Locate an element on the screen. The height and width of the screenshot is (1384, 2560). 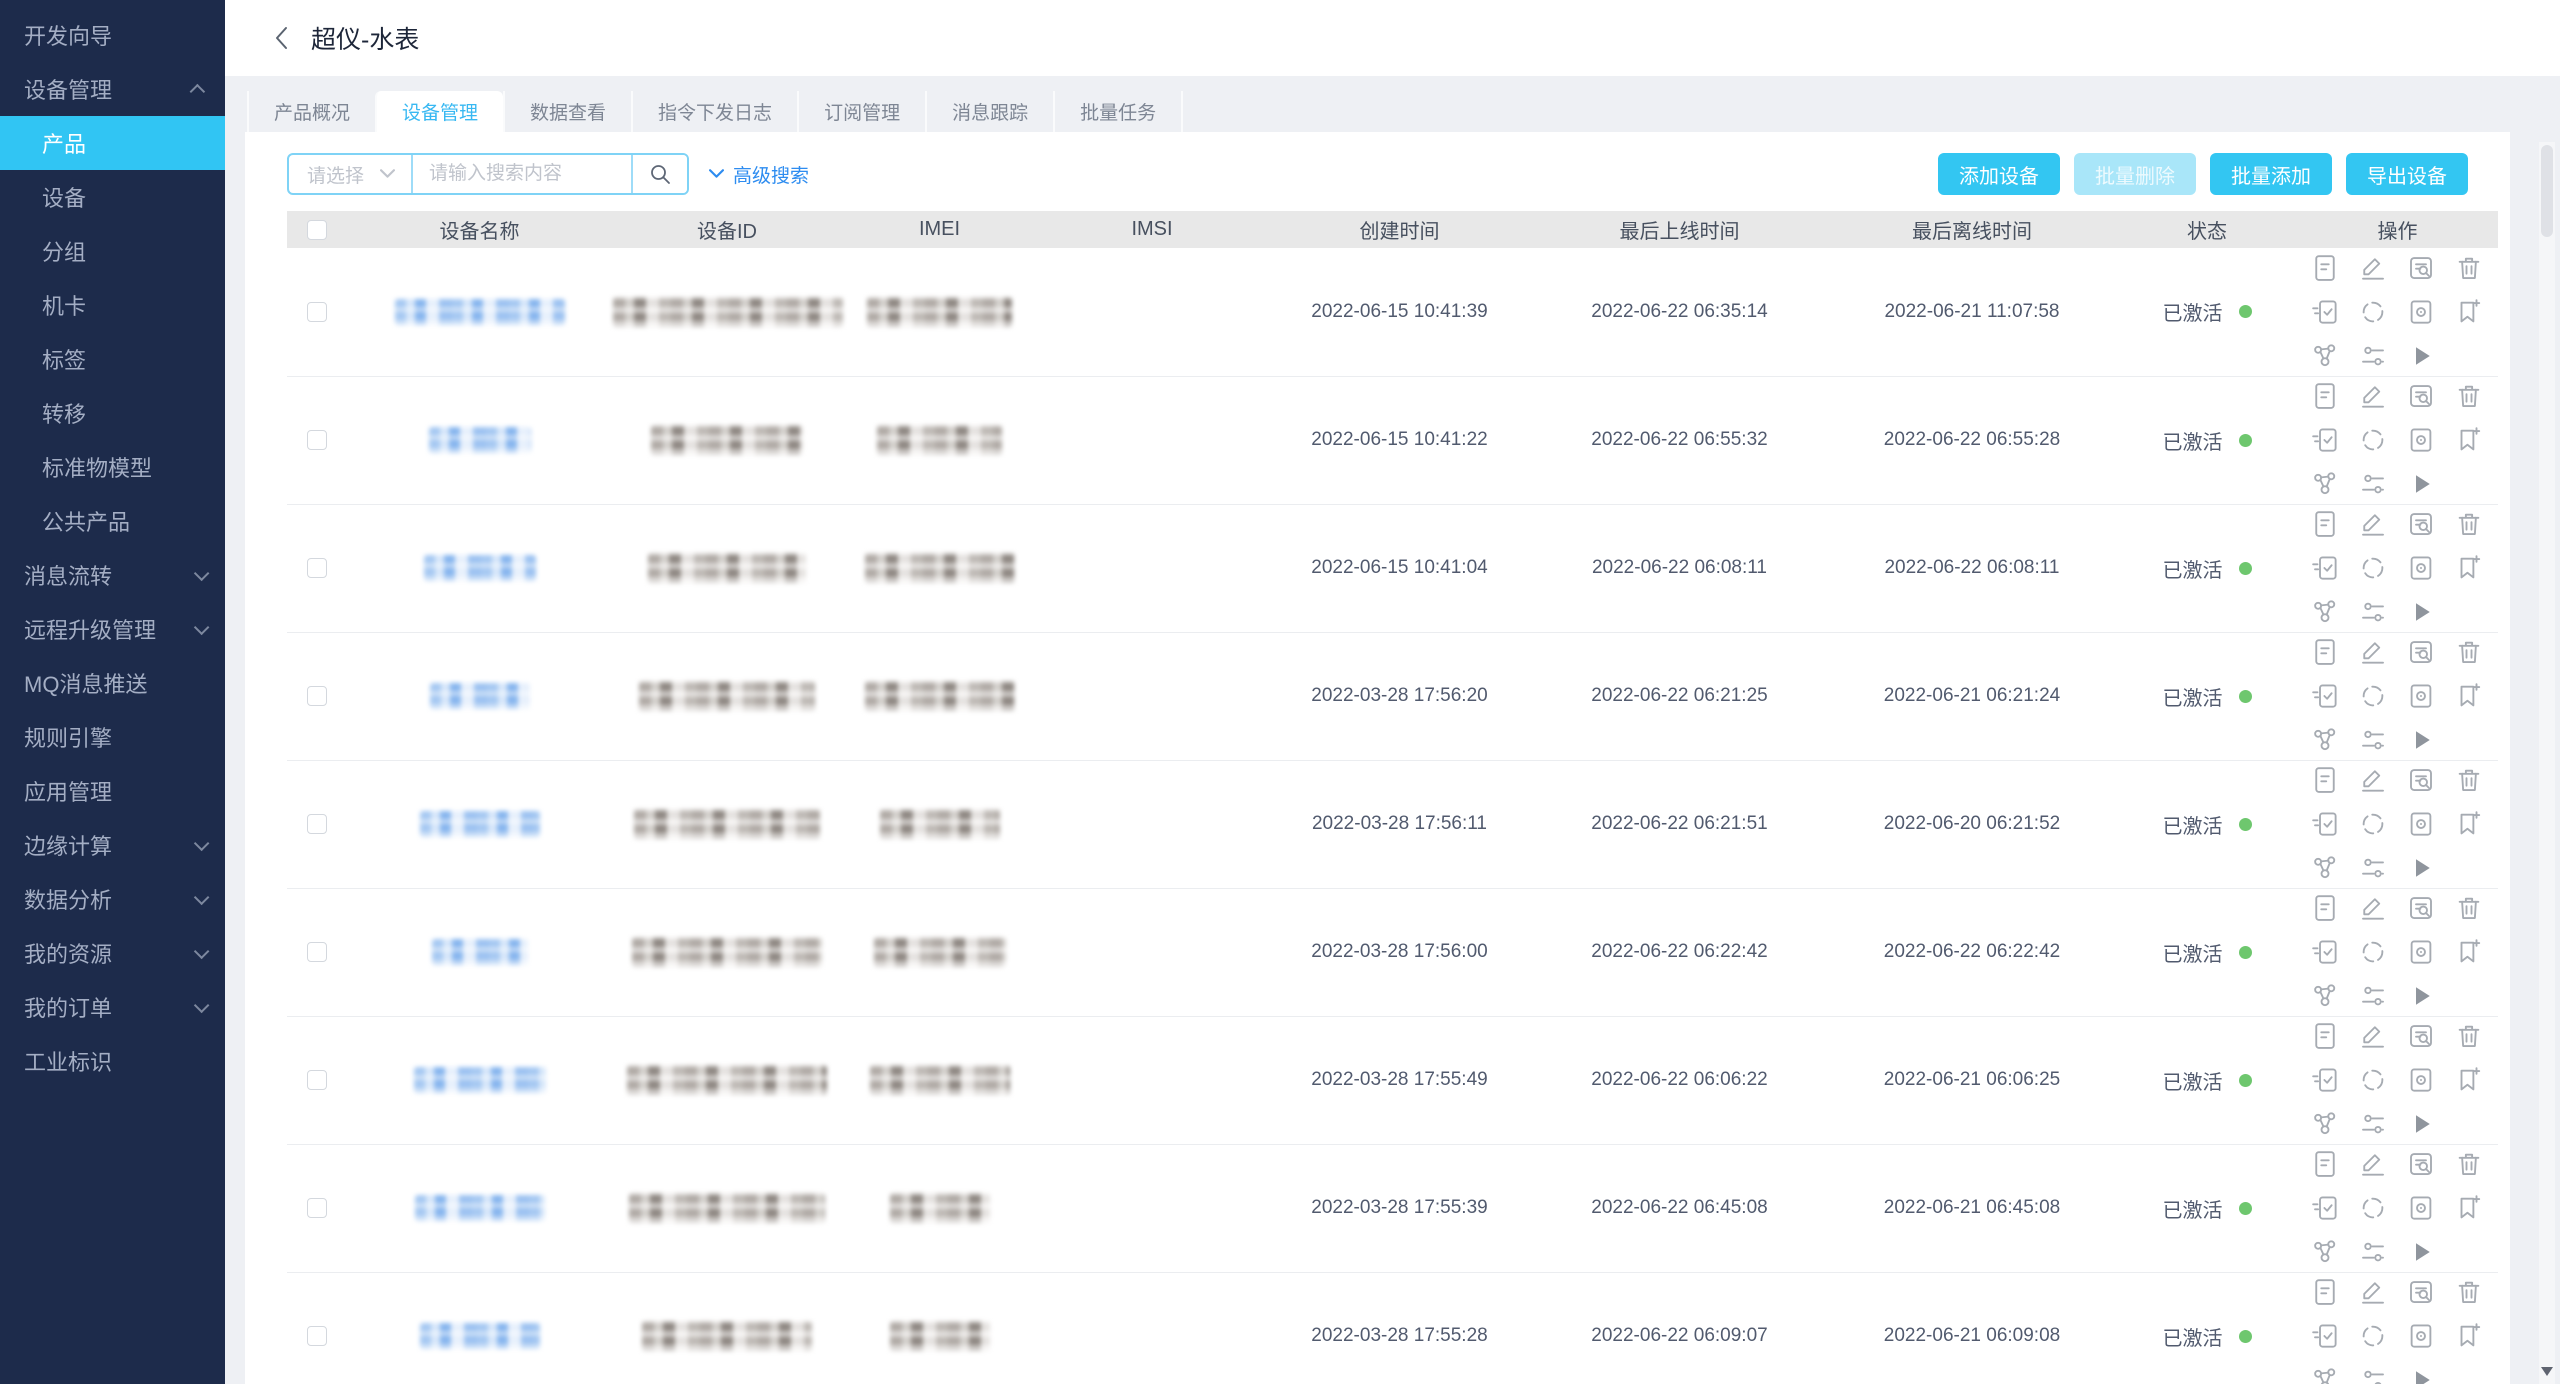
sidebar-item-transfer: 转移 is located at coordinates (112, 413).